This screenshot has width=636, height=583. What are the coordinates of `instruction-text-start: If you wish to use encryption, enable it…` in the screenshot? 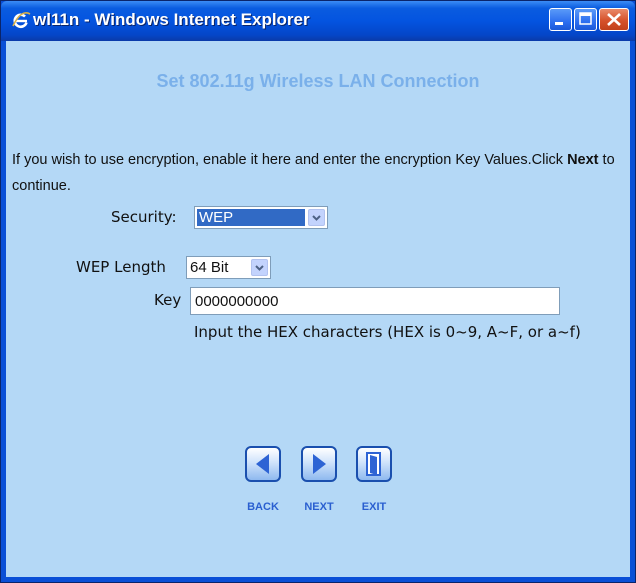 It's located at (290, 160).